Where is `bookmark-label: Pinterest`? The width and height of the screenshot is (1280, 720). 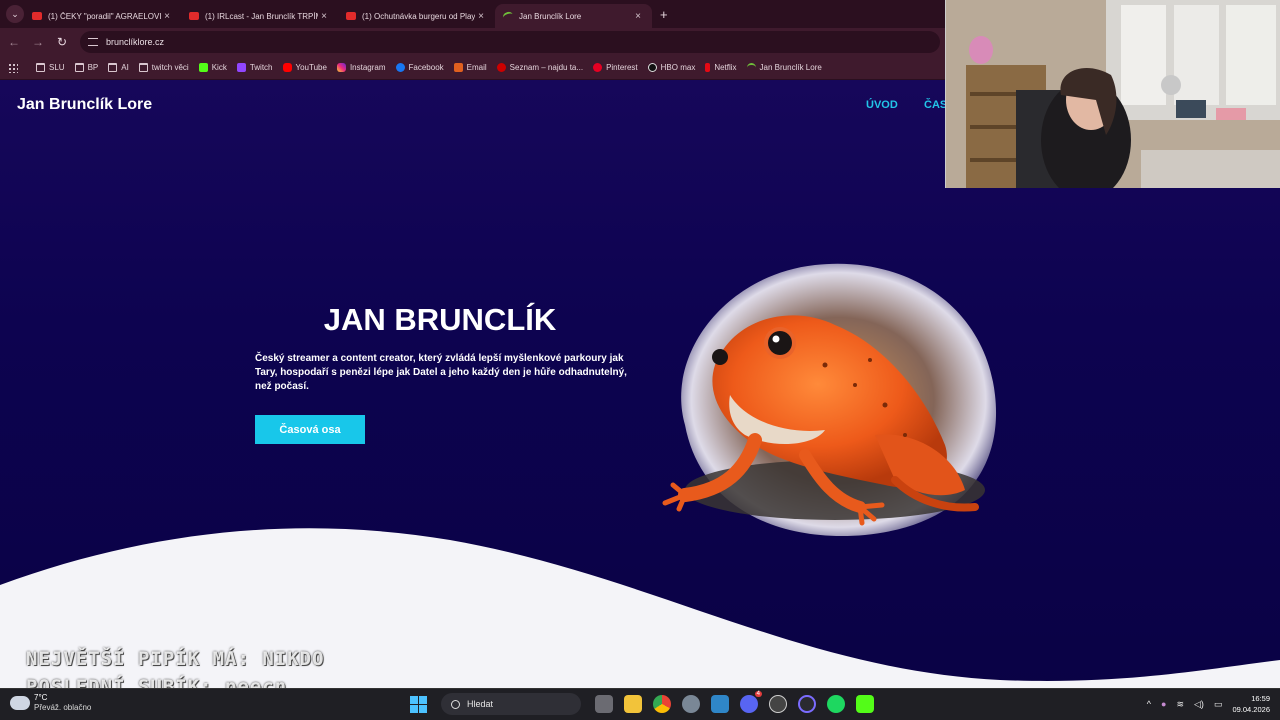
bookmark-label: Pinterest is located at coordinates (622, 67).